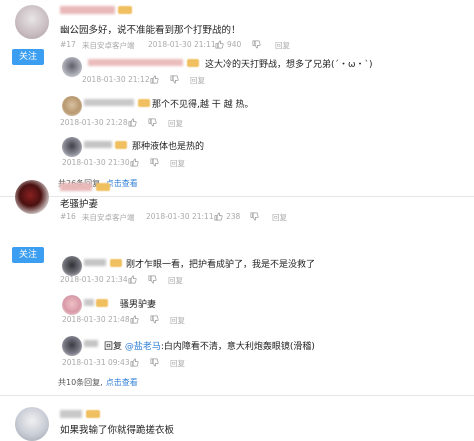  What do you see at coordinates (94, 122) in the screenshot?
I see `reply-time: 2018-01-30 21:28` at bounding box center [94, 122].